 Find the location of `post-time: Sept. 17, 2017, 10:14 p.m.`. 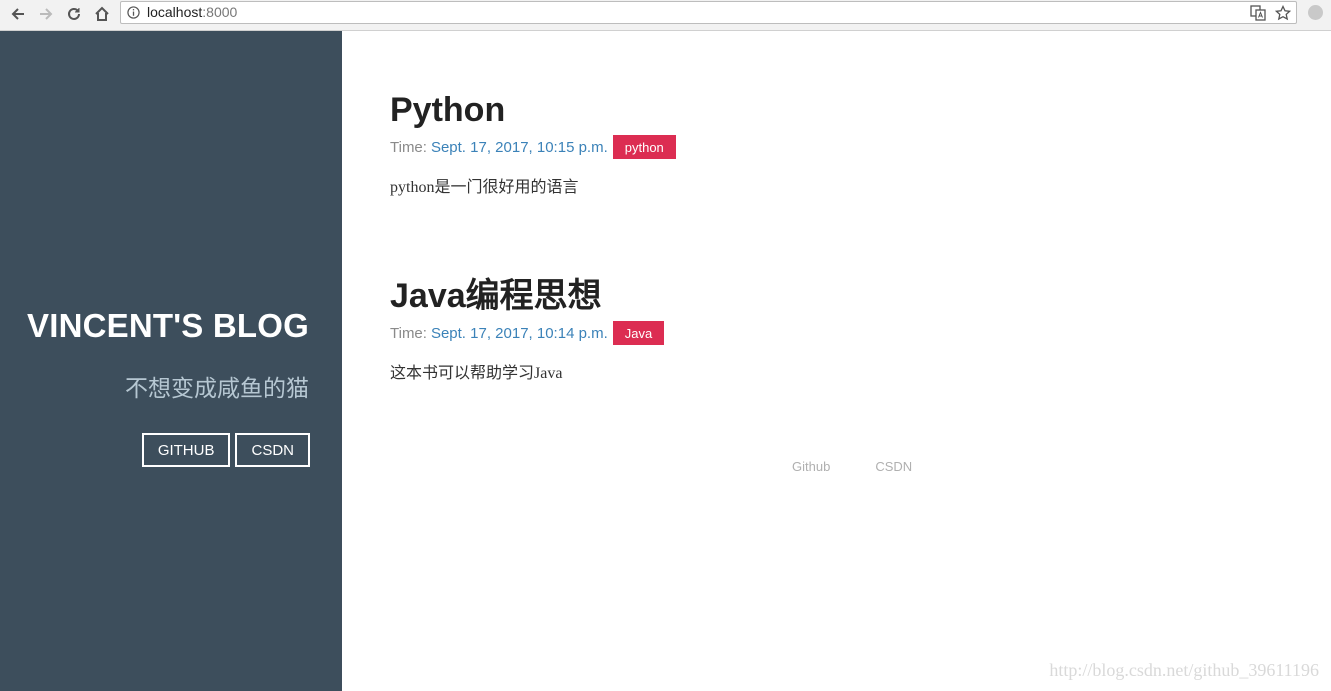

post-time: Sept. 17, 2017, 10:14 p.m. is located at coordinates (519, 333).